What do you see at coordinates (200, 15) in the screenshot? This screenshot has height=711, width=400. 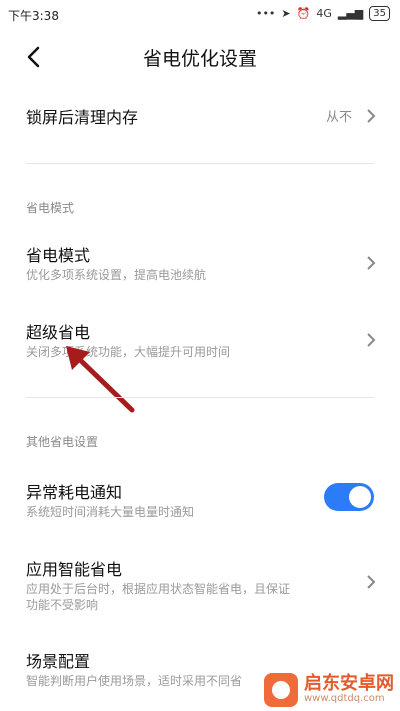 I see `status-bar: 下午3:38 ••• ➤ ⏰ 4G ▂▄▆ 35` at bounding box center [200, 15].